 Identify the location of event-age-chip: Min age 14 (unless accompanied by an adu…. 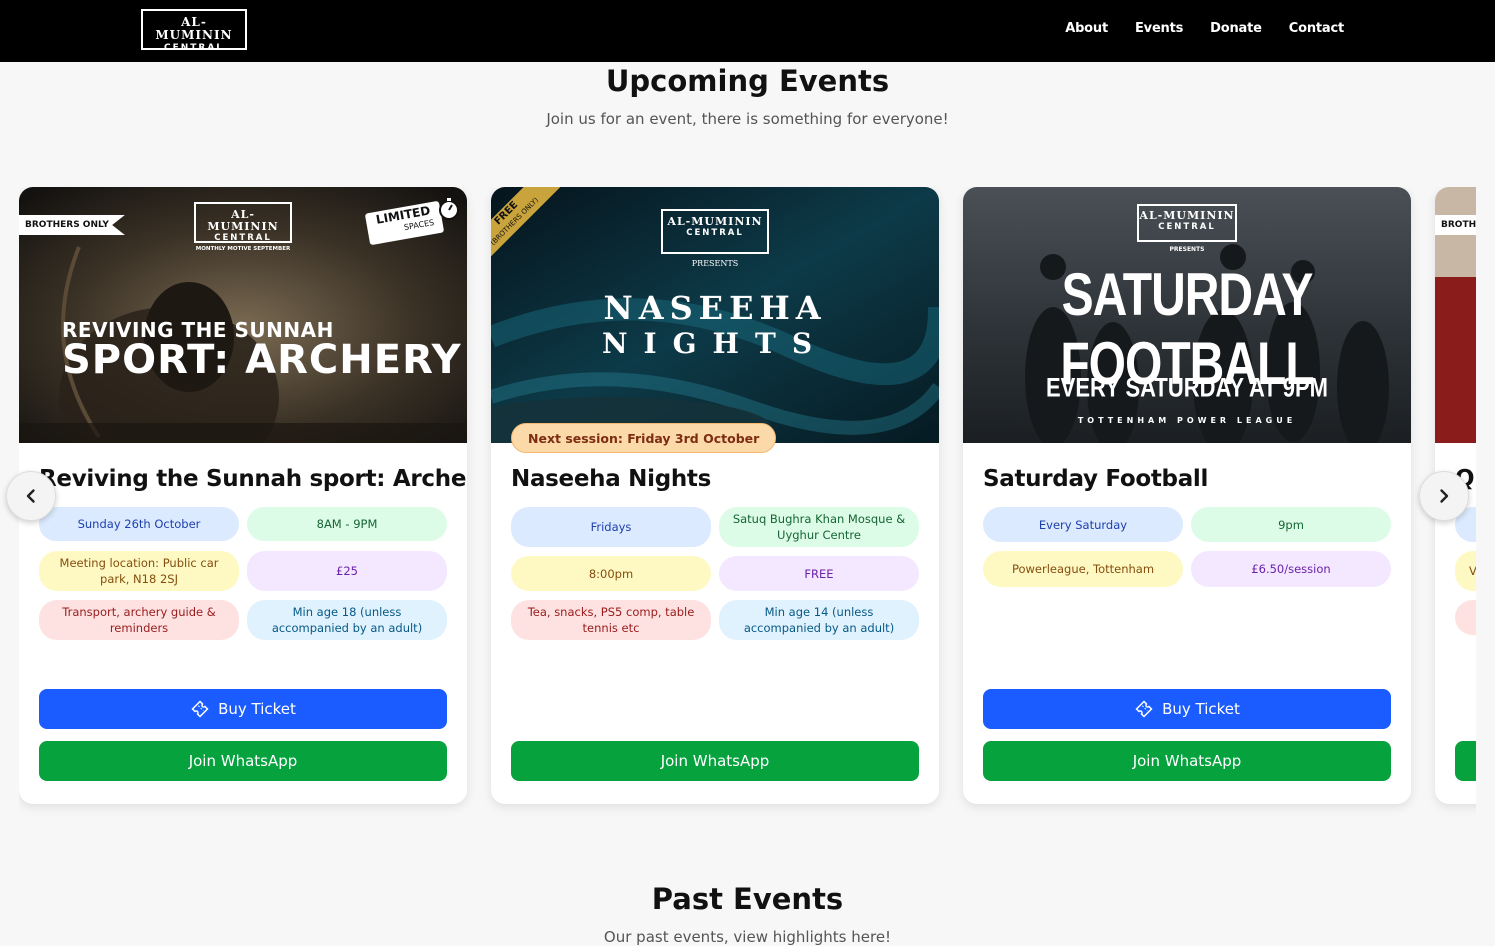
(819, 620).